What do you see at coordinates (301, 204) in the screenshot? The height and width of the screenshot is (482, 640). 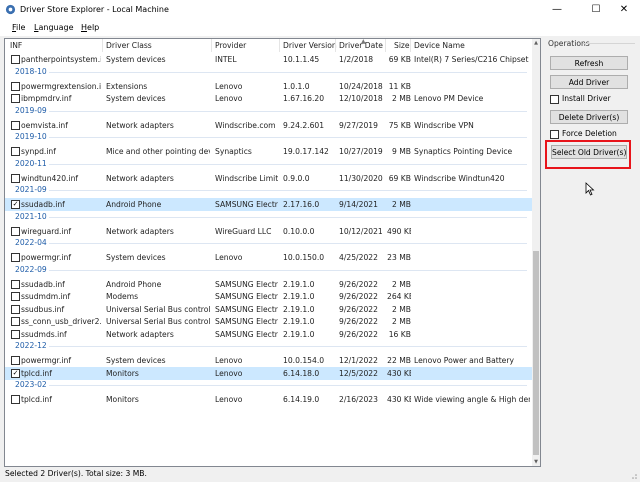 I see `driver-version-cell: 2.17.16.0` at bounding box center [301, 204].